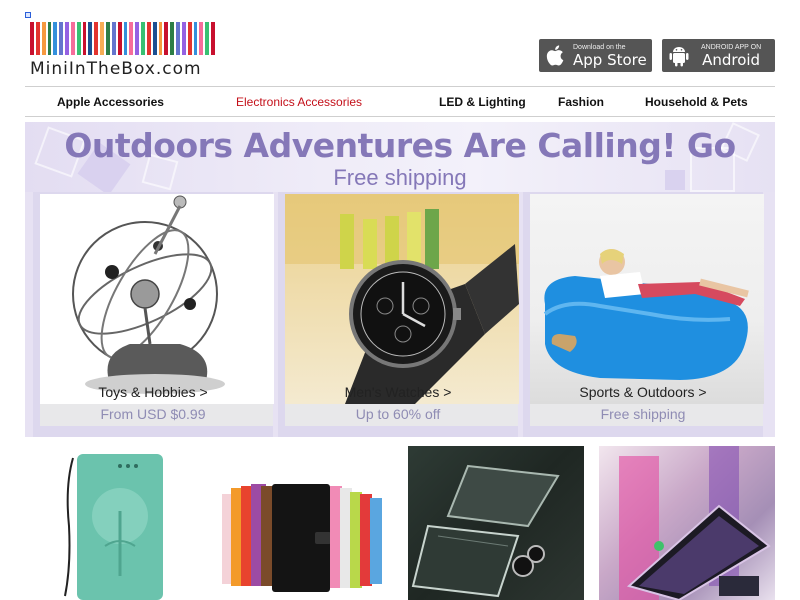  I want to click on banner-title: Outdoors Adventures Are Calling! Go, so click(400, 145).